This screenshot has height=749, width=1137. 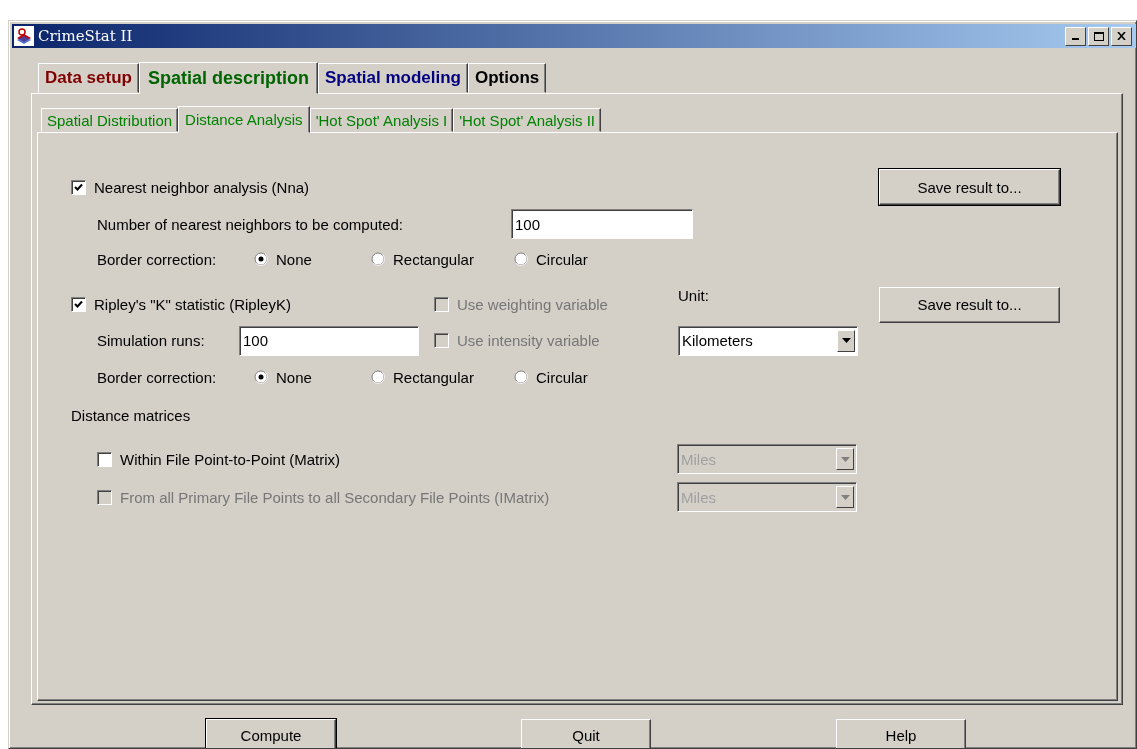 What do you see at coordinates (131, 415) in the screenshot?
I see `section-heading: Distance matrices` at bounding box center [131, 415].